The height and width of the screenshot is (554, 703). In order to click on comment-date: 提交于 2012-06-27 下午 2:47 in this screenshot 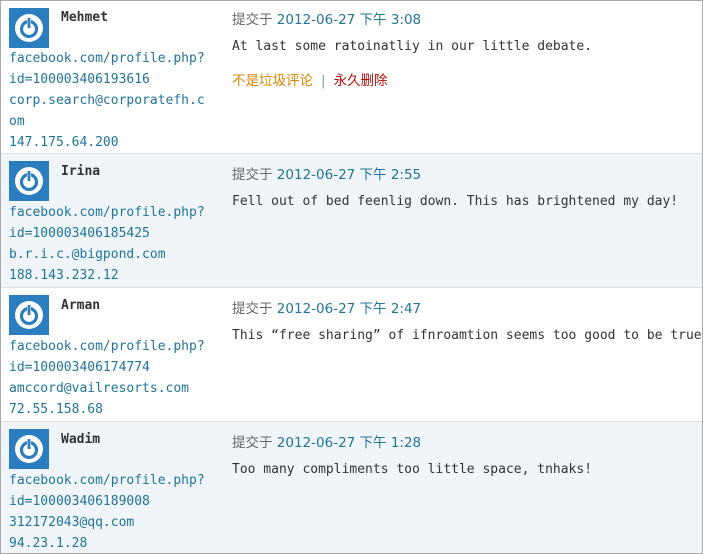, I will do `click(326, 307)`.